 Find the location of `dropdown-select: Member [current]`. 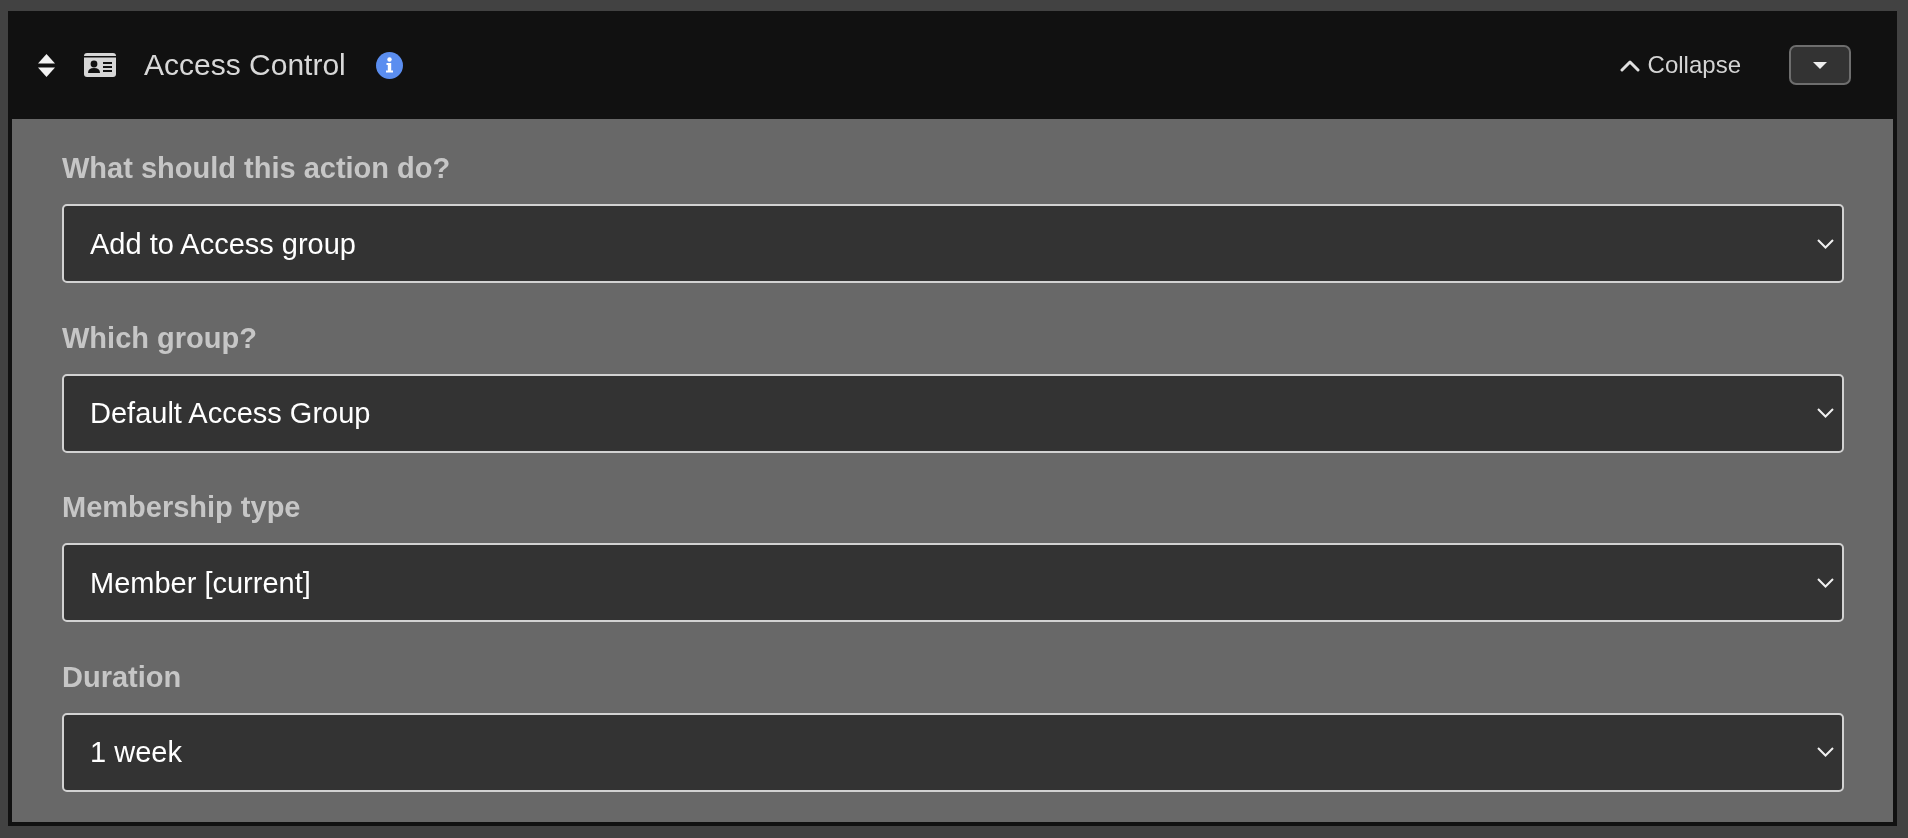

dropdown-select: Member [current] is located at coordinates (953, 582).